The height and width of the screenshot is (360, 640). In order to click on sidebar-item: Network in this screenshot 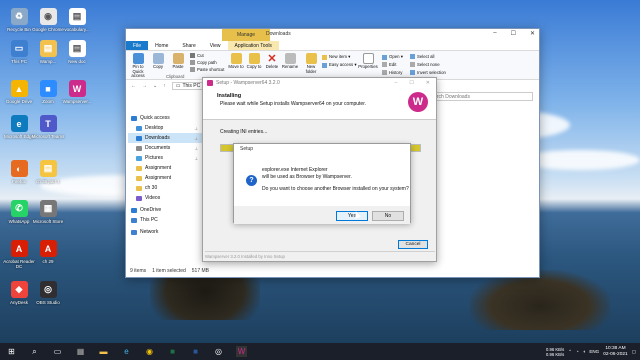, I will do `click(165, 232)`.